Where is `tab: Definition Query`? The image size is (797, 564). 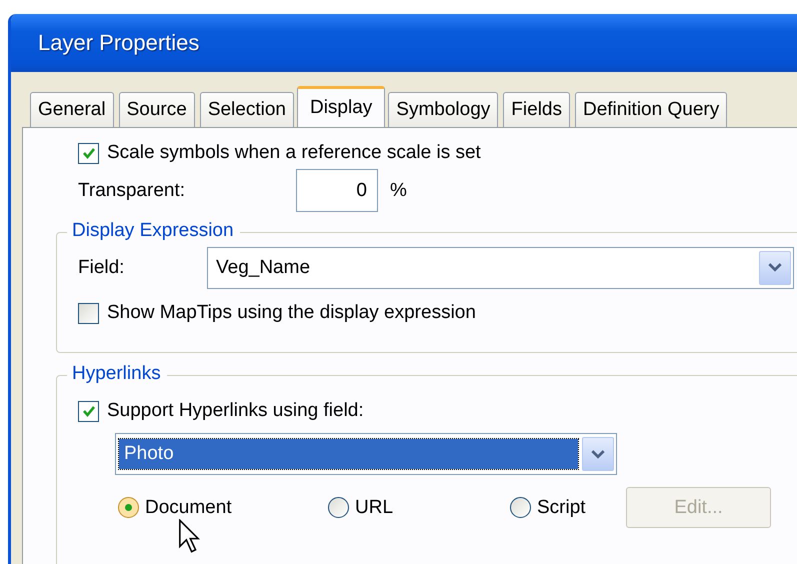 tab: Definition Query is located at coordinates (651, 109).